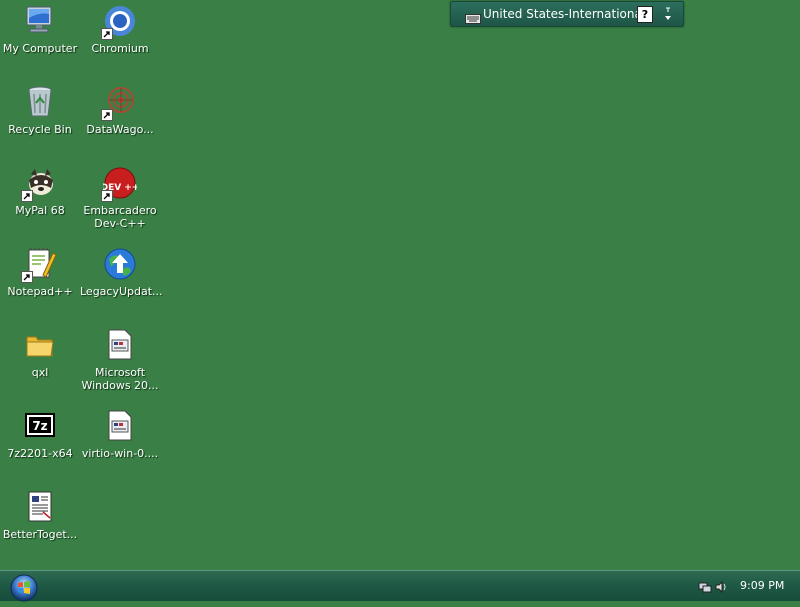 The height and width of the screenshot is (607, 800). I want to click on network-icon, so click(705, 586).